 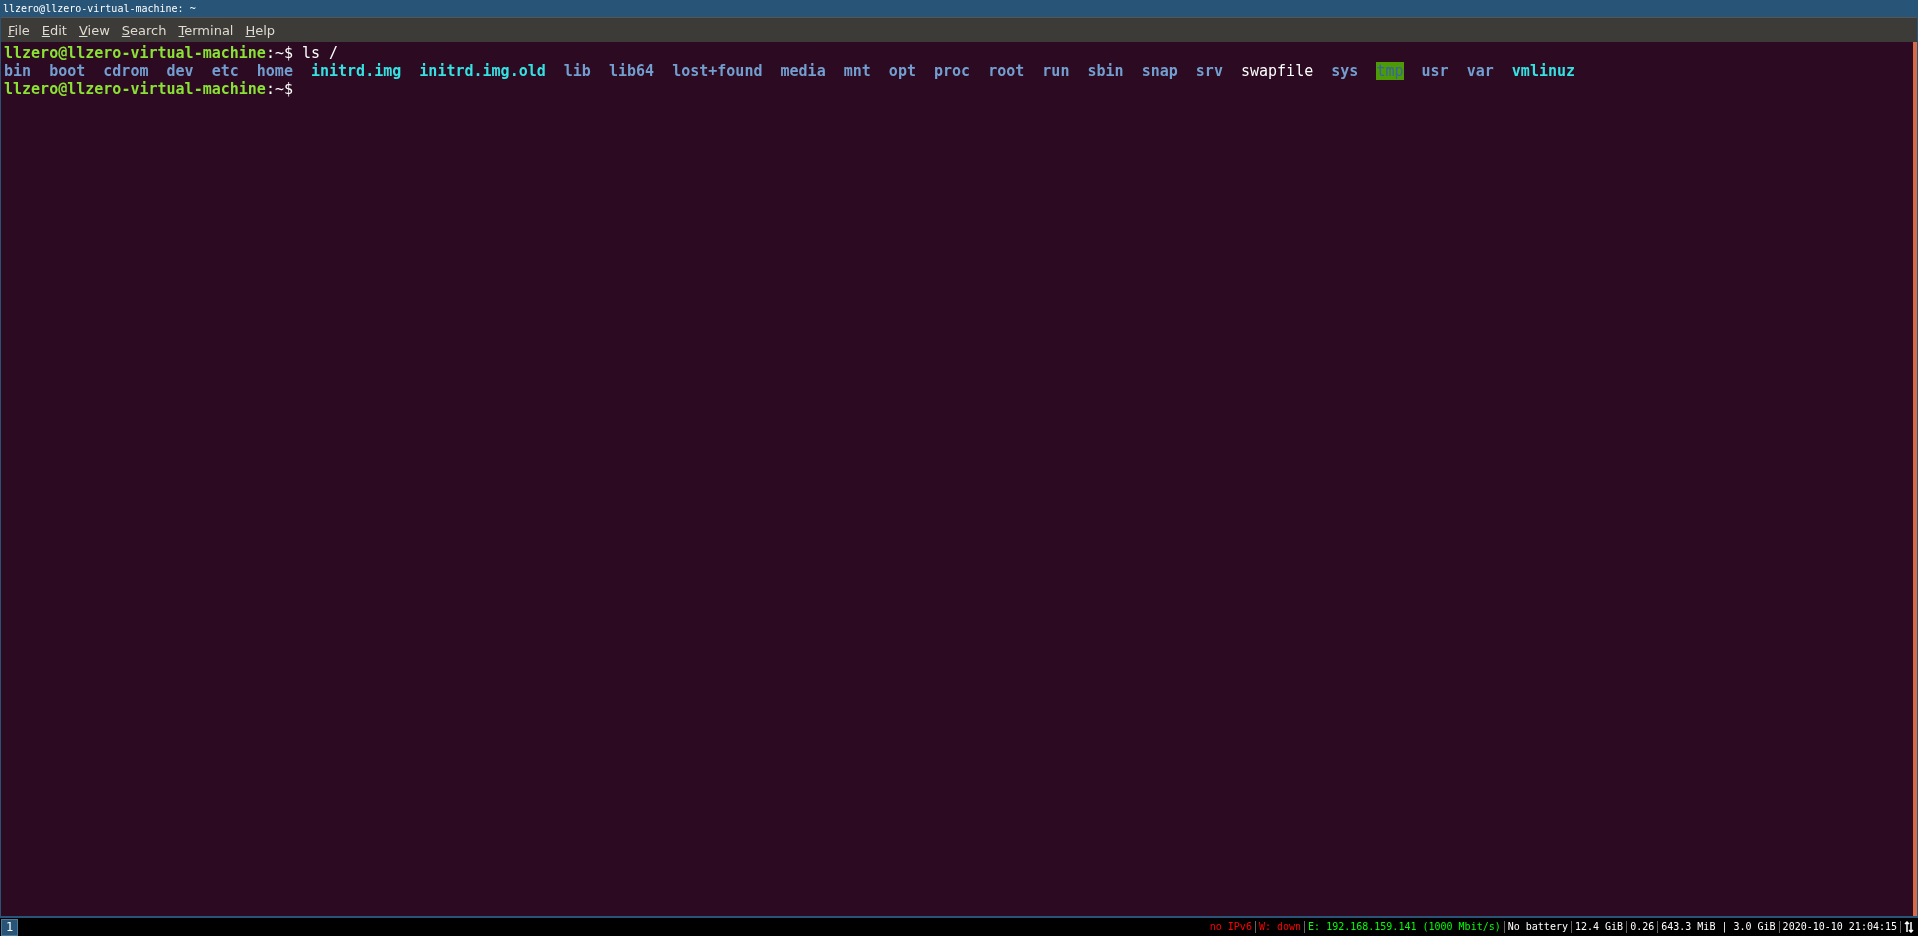 What do you see at coordinates (180, 71) in the screenshot?
I see `file-entry: dev` at bounding box center [180, 71].